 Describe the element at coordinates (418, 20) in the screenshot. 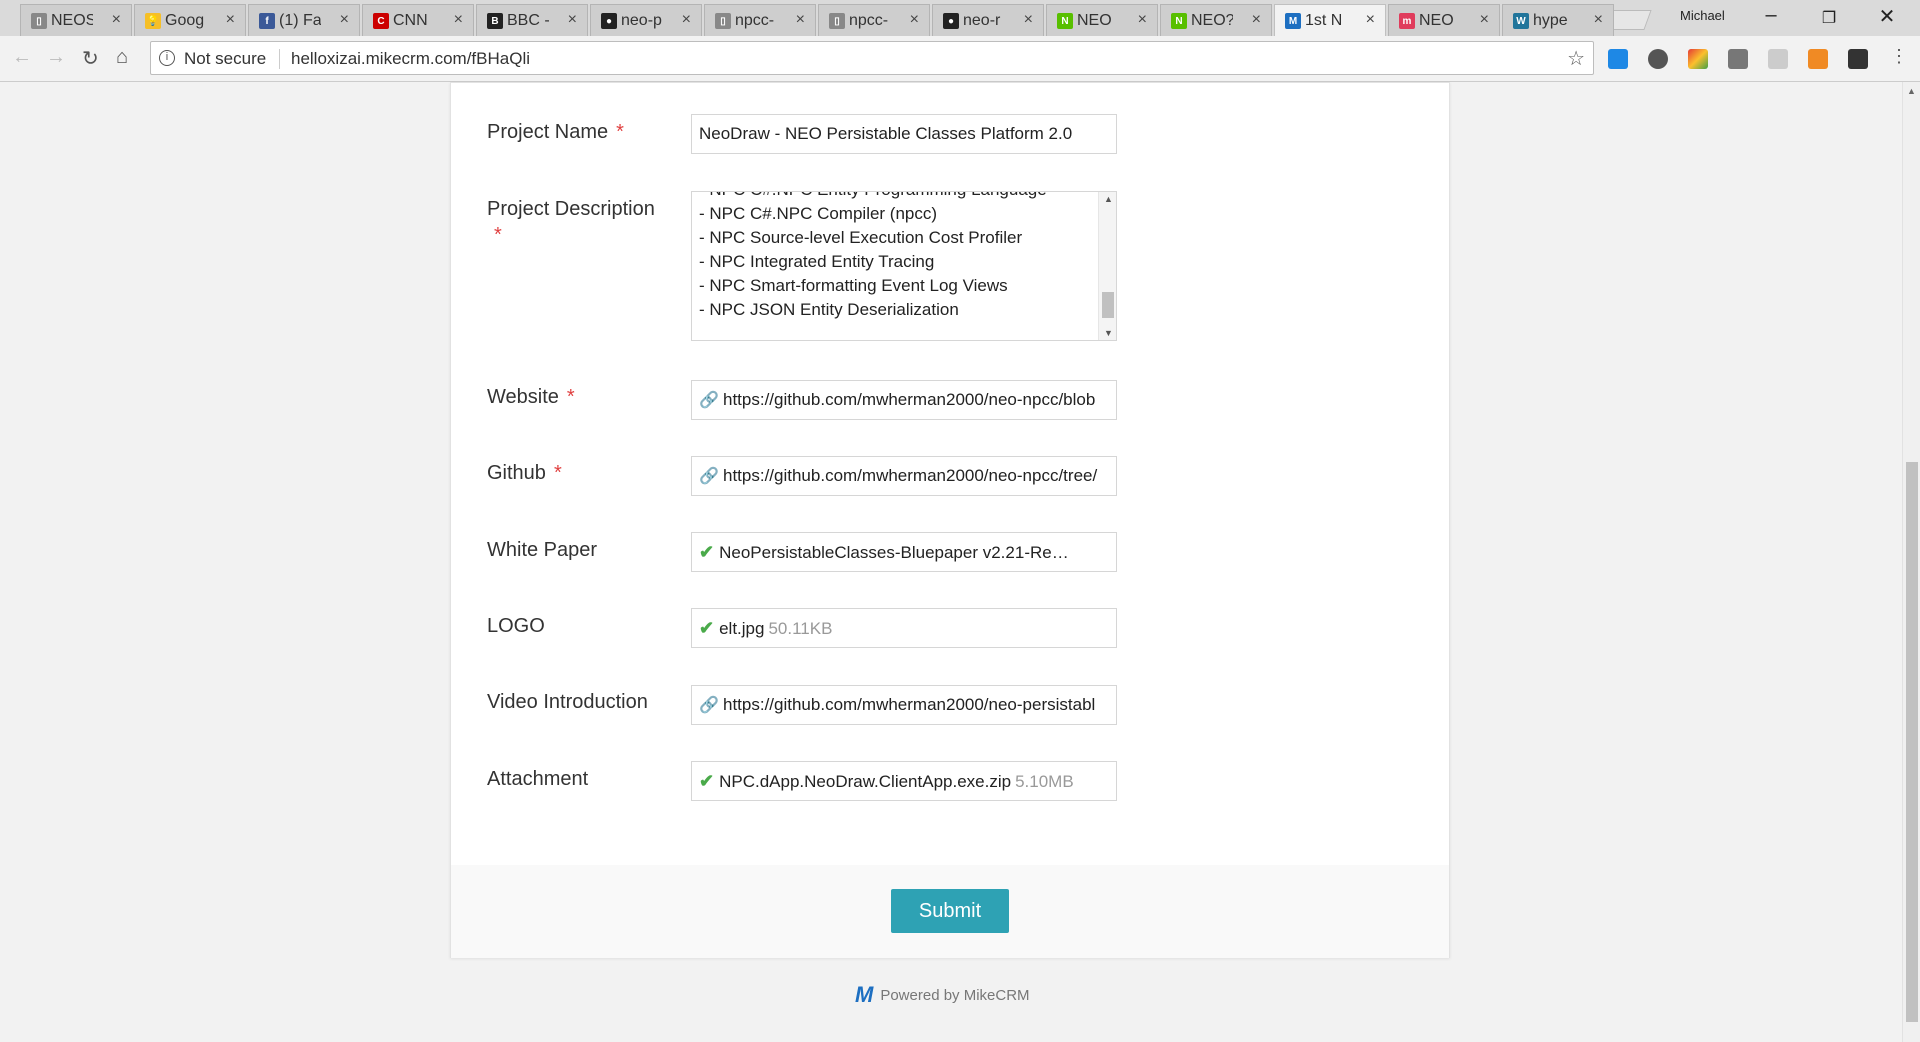

I see `browser-tab: C CNN ×` at that location.